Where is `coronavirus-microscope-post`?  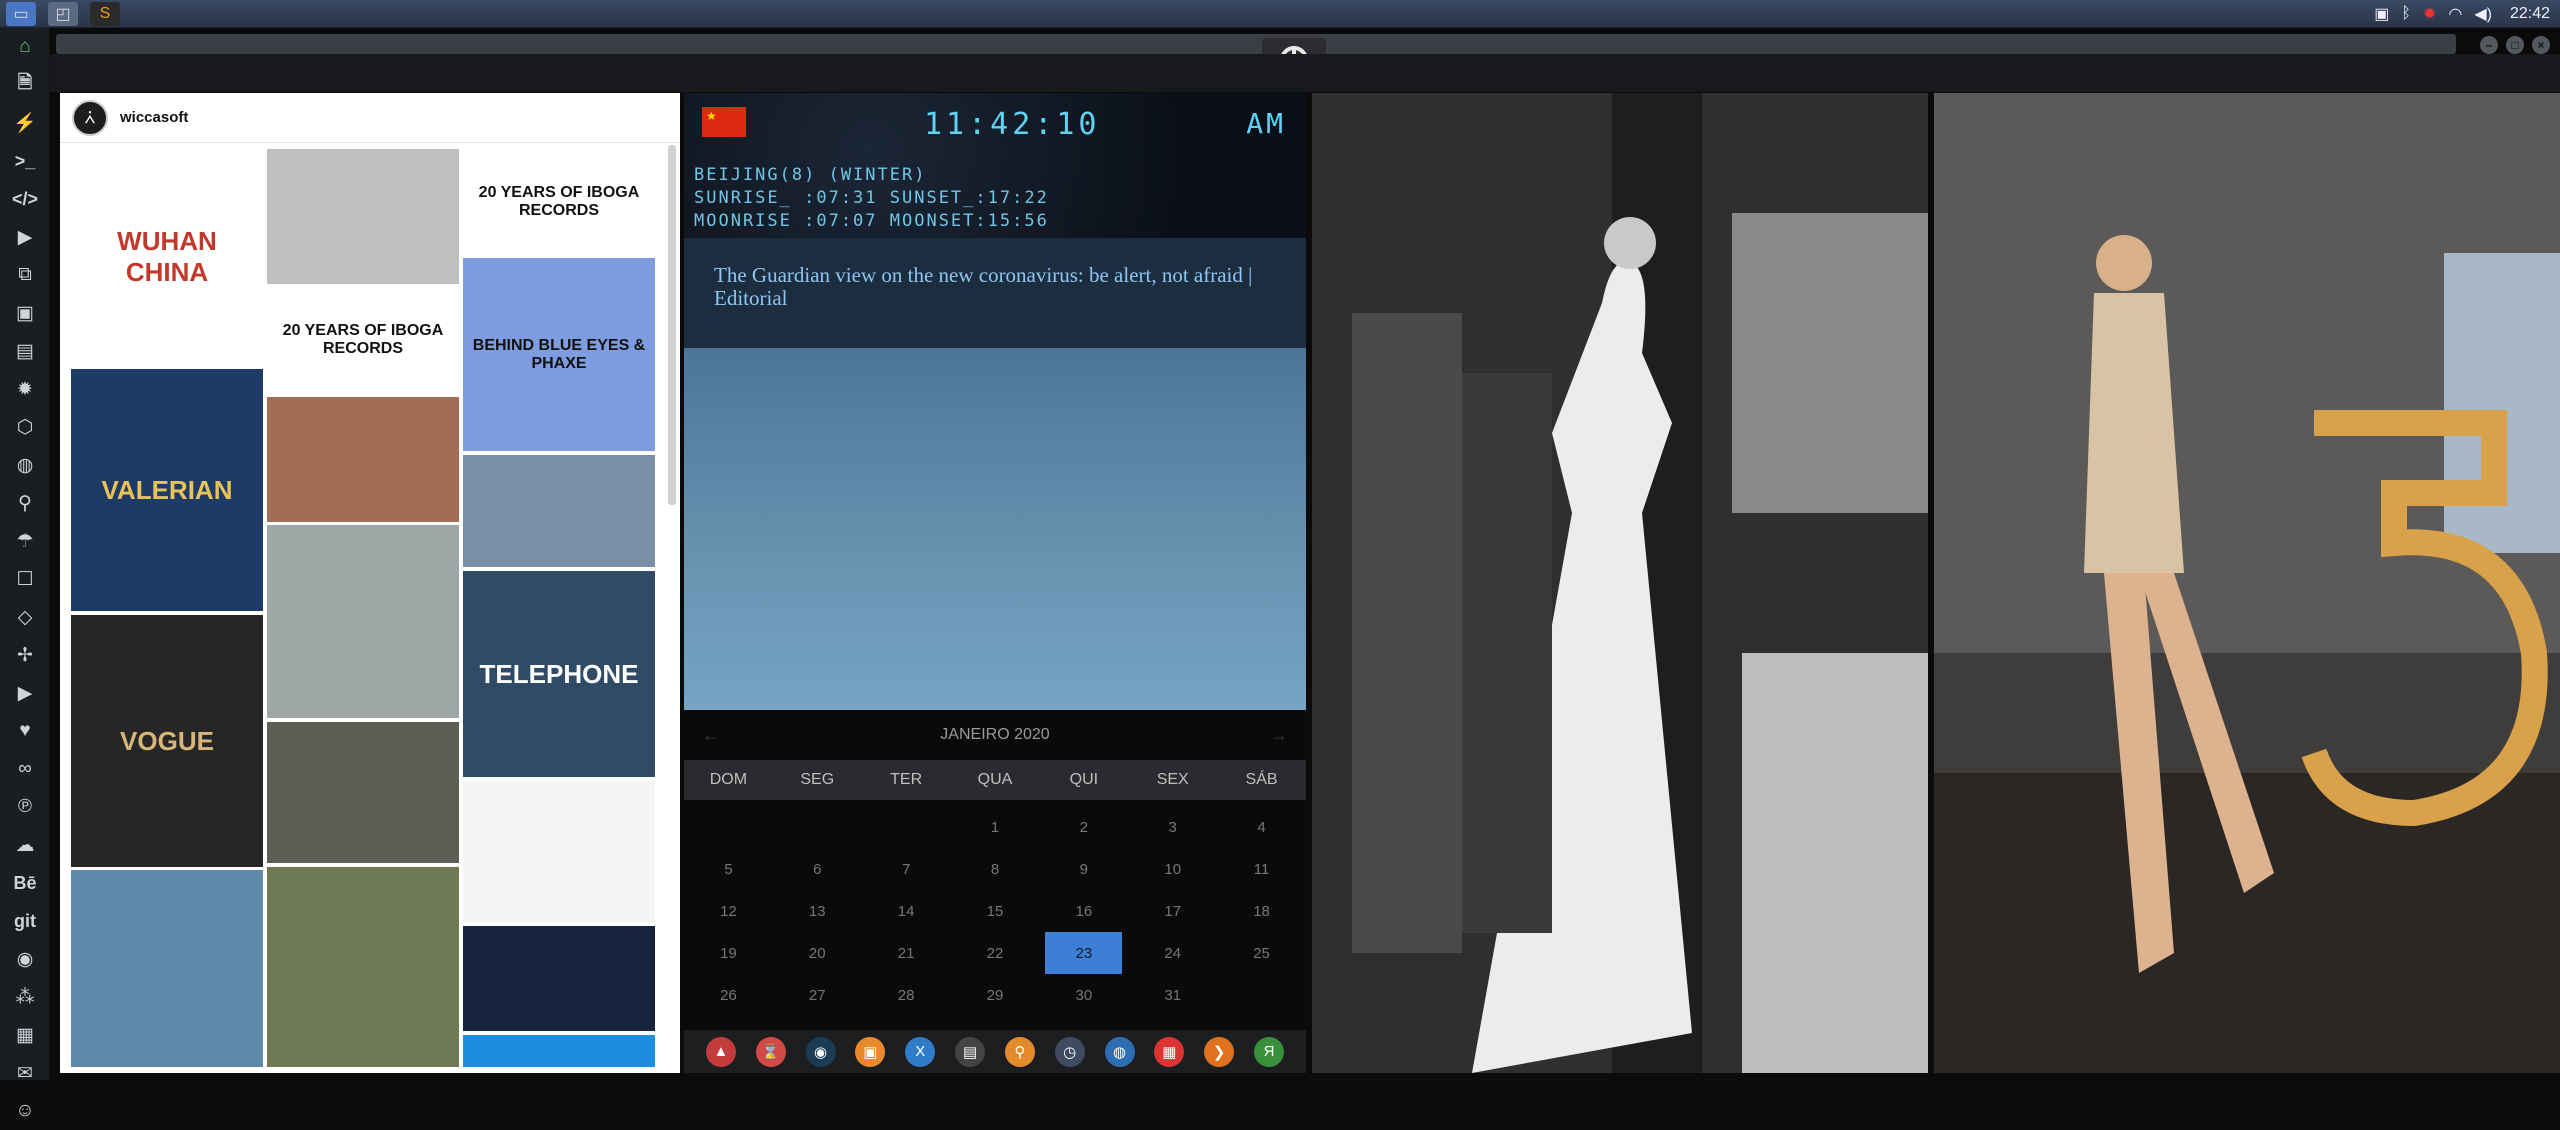 coronavirus-microscope-post is located at coordinates (363, 216).